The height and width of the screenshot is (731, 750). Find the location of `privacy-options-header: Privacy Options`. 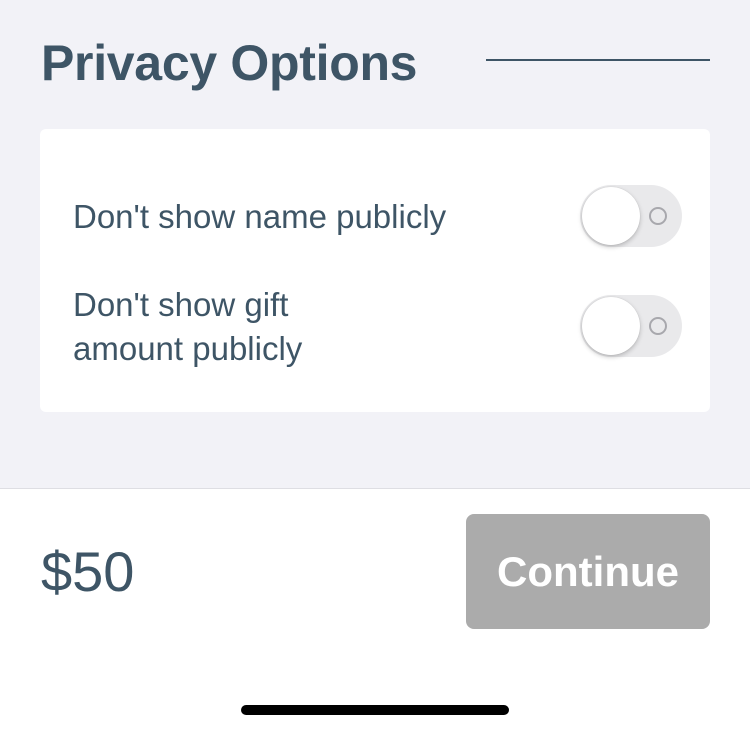

privacy-options-header: Privacy Options is located at coordinates (375, 62).